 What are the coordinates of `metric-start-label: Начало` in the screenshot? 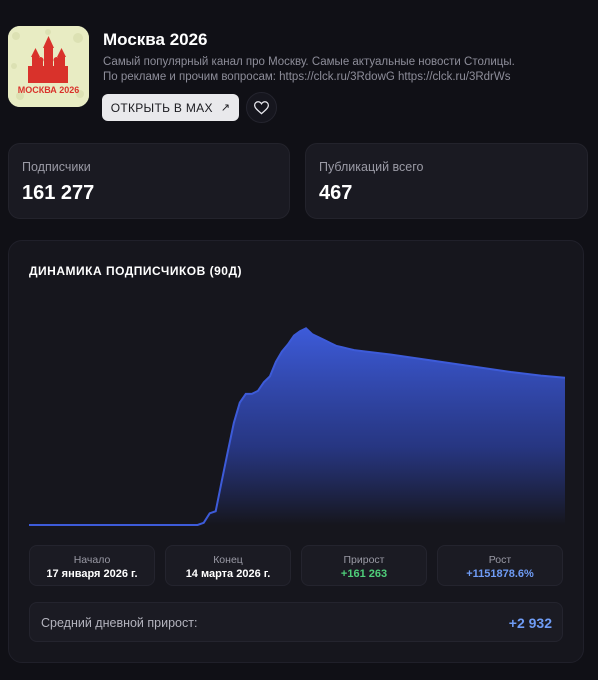 It's located at (92, 560).